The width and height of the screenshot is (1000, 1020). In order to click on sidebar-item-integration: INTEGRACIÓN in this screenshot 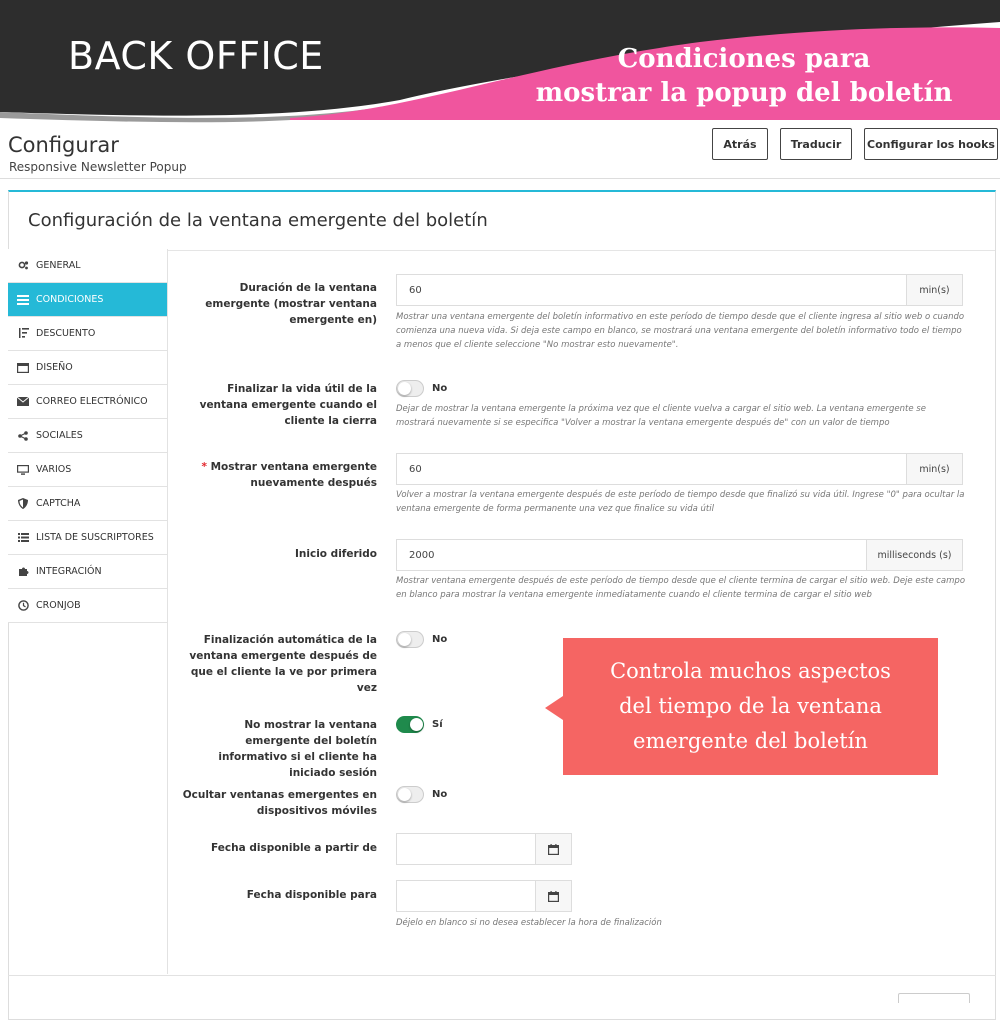, I will do `click(88, 572)`.